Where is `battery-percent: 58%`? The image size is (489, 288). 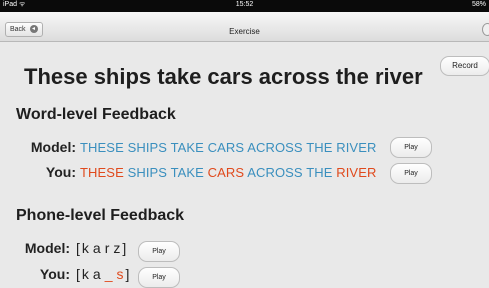
battery-percent: 58% is located at coordinates (478, 4).